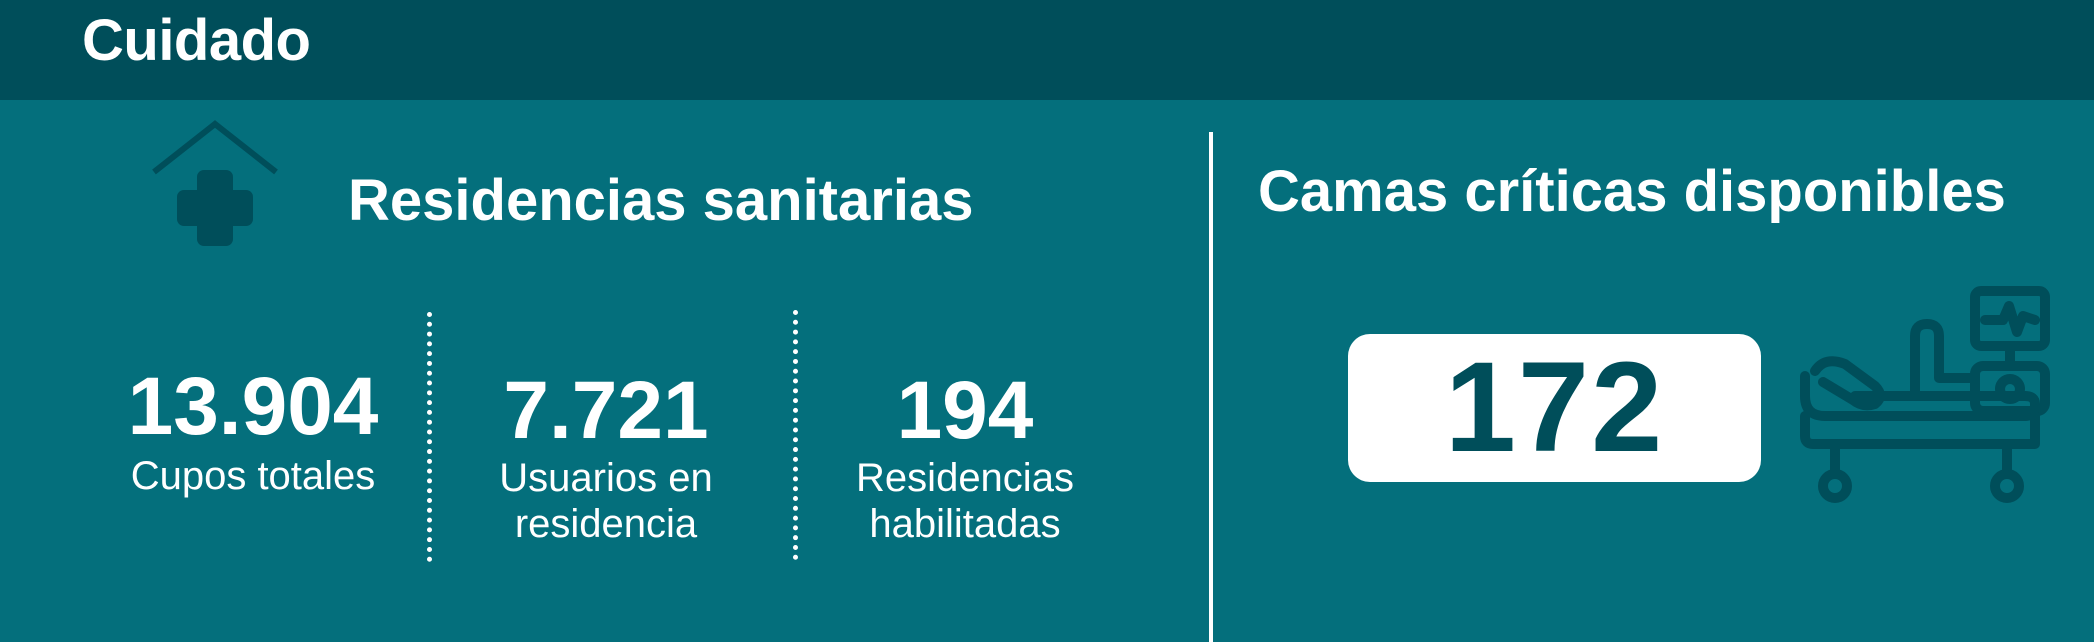 Image resolution: width=2094 pixels, height=642 pixels. I want to click on hospital-bed-icon, so click(1930, 399).